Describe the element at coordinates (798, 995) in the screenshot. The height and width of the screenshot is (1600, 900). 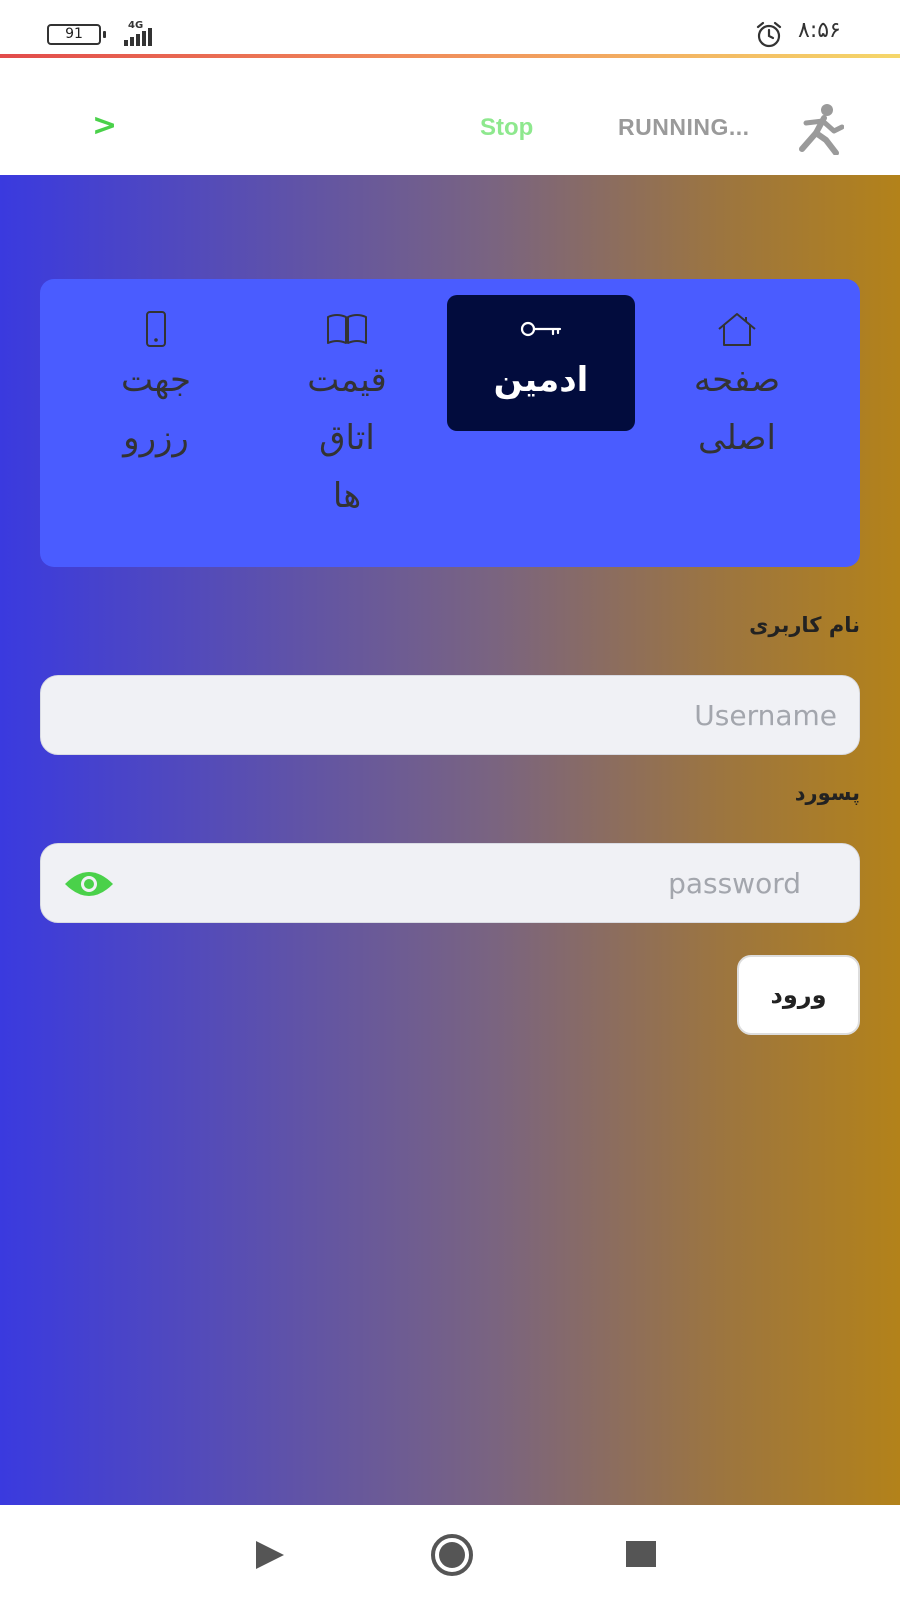
I see `login-button: ورود` at that location.